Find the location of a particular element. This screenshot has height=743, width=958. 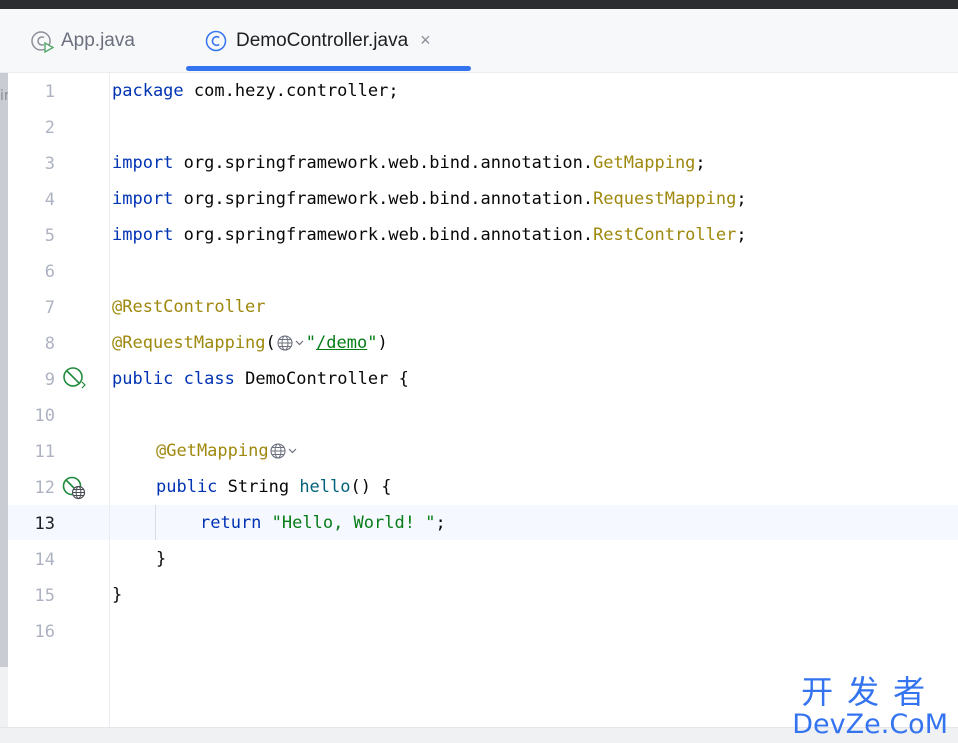

code-token: DemoController { is located at coordinates (321, 379).